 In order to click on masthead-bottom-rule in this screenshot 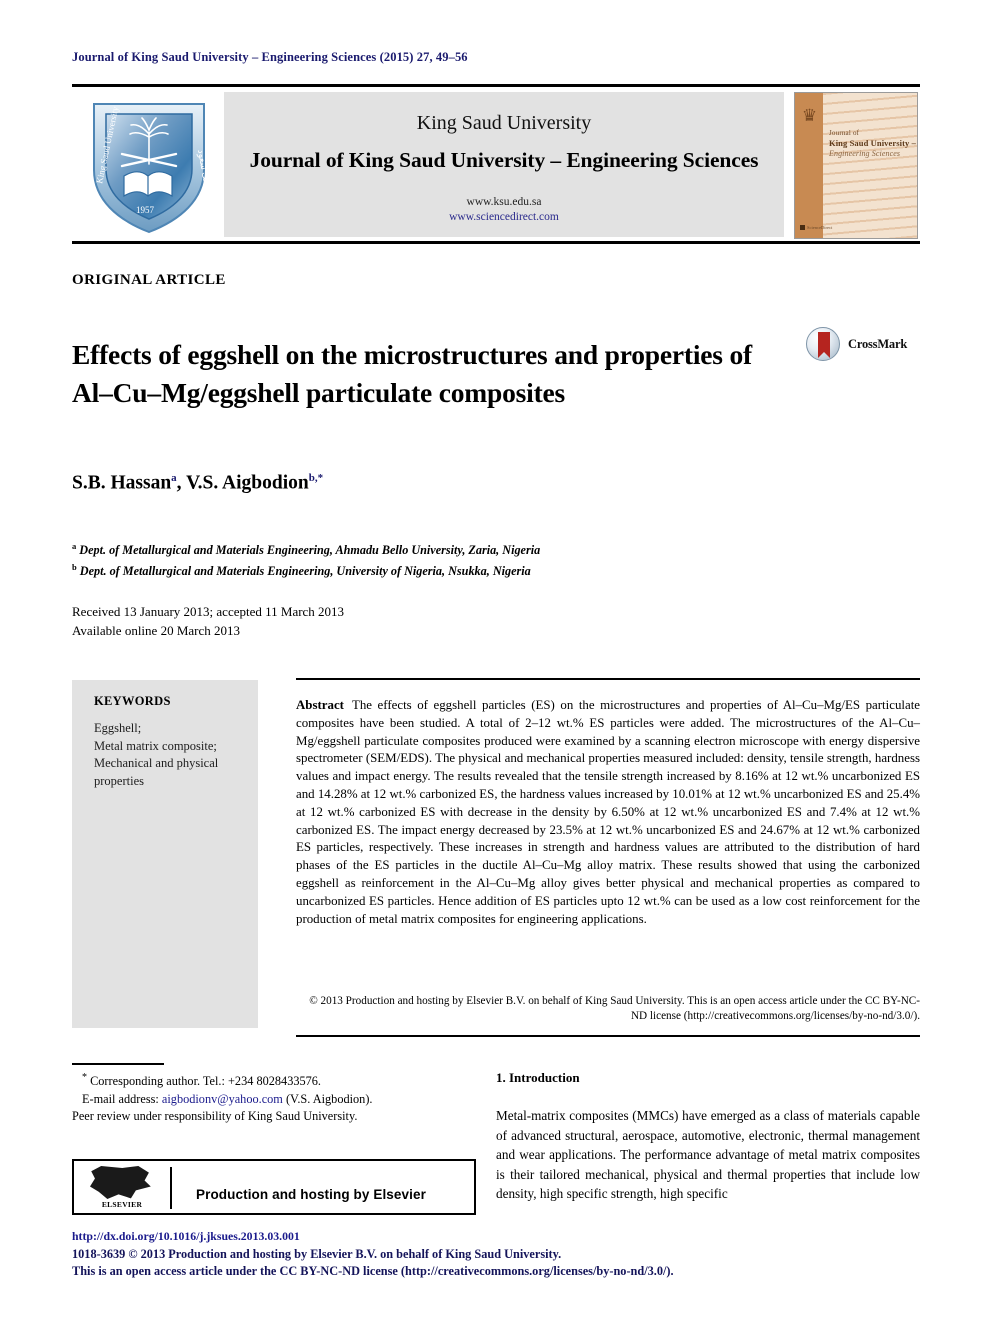, I will do `click(496, 242)`.